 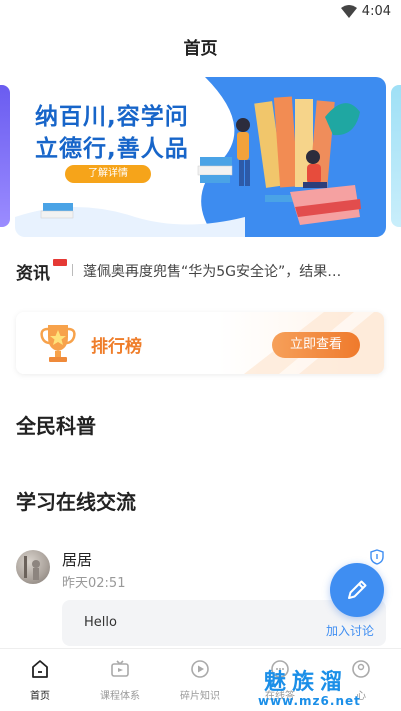 I want to click on ranking-card: 排行榜 立即查看, so click(x=200, y=343).